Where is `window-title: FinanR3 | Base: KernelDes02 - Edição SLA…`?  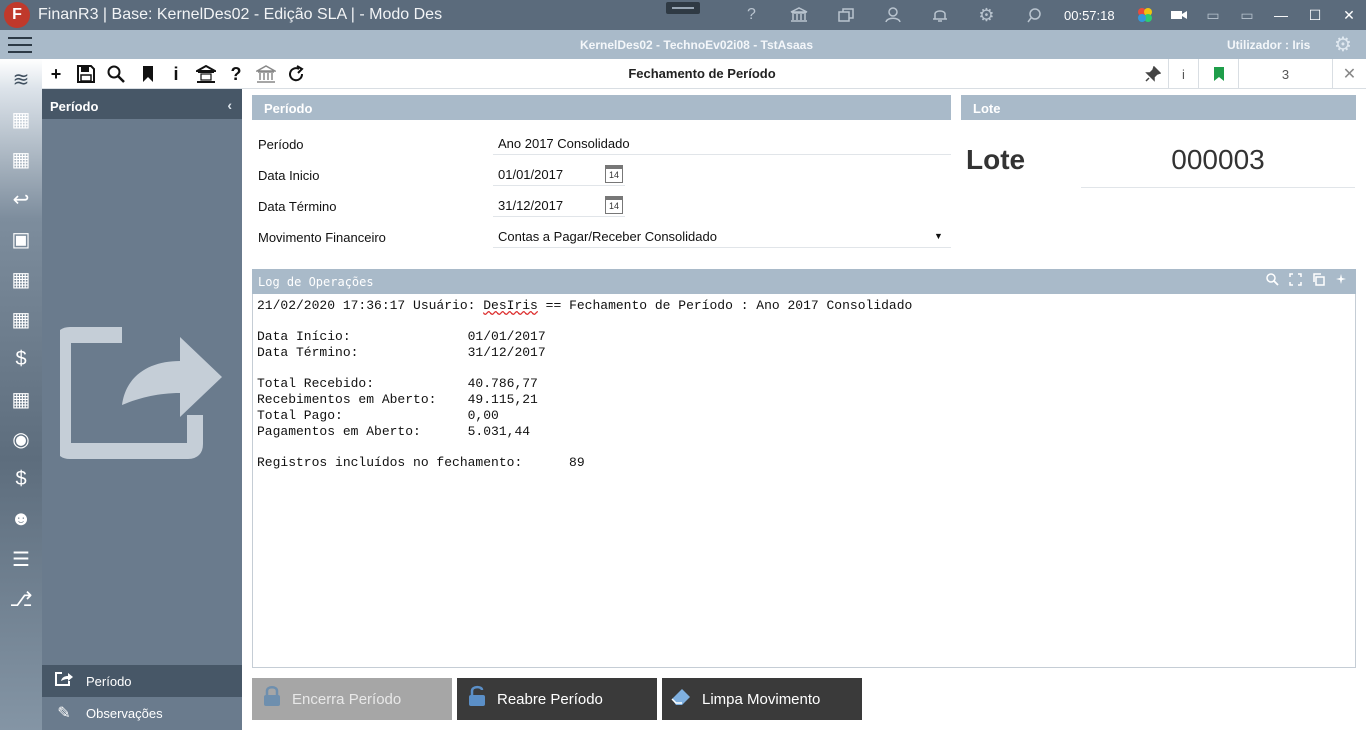 window-title: FinanR3 | Base: KernelDes02 - Edição SLA… is located at coordinates (240, 14).